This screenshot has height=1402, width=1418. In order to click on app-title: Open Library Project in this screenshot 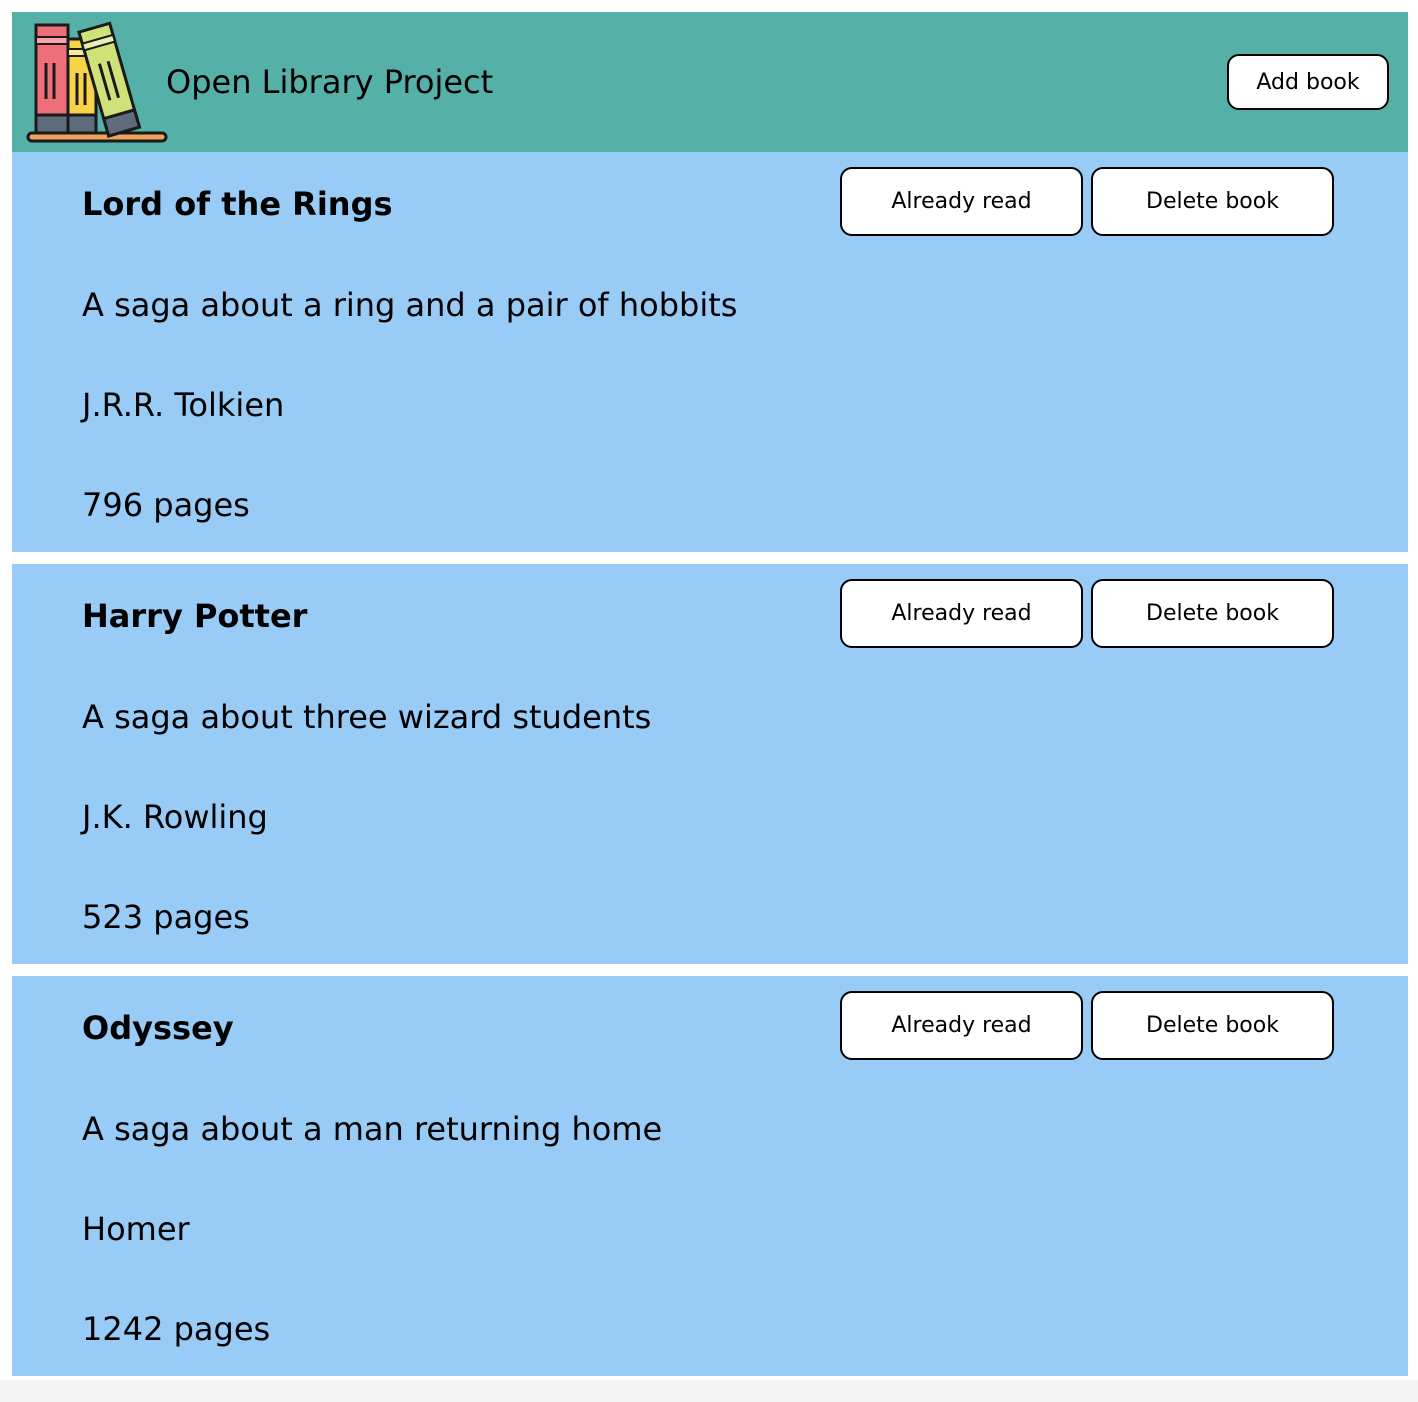, I will do `click(330, 82)`.